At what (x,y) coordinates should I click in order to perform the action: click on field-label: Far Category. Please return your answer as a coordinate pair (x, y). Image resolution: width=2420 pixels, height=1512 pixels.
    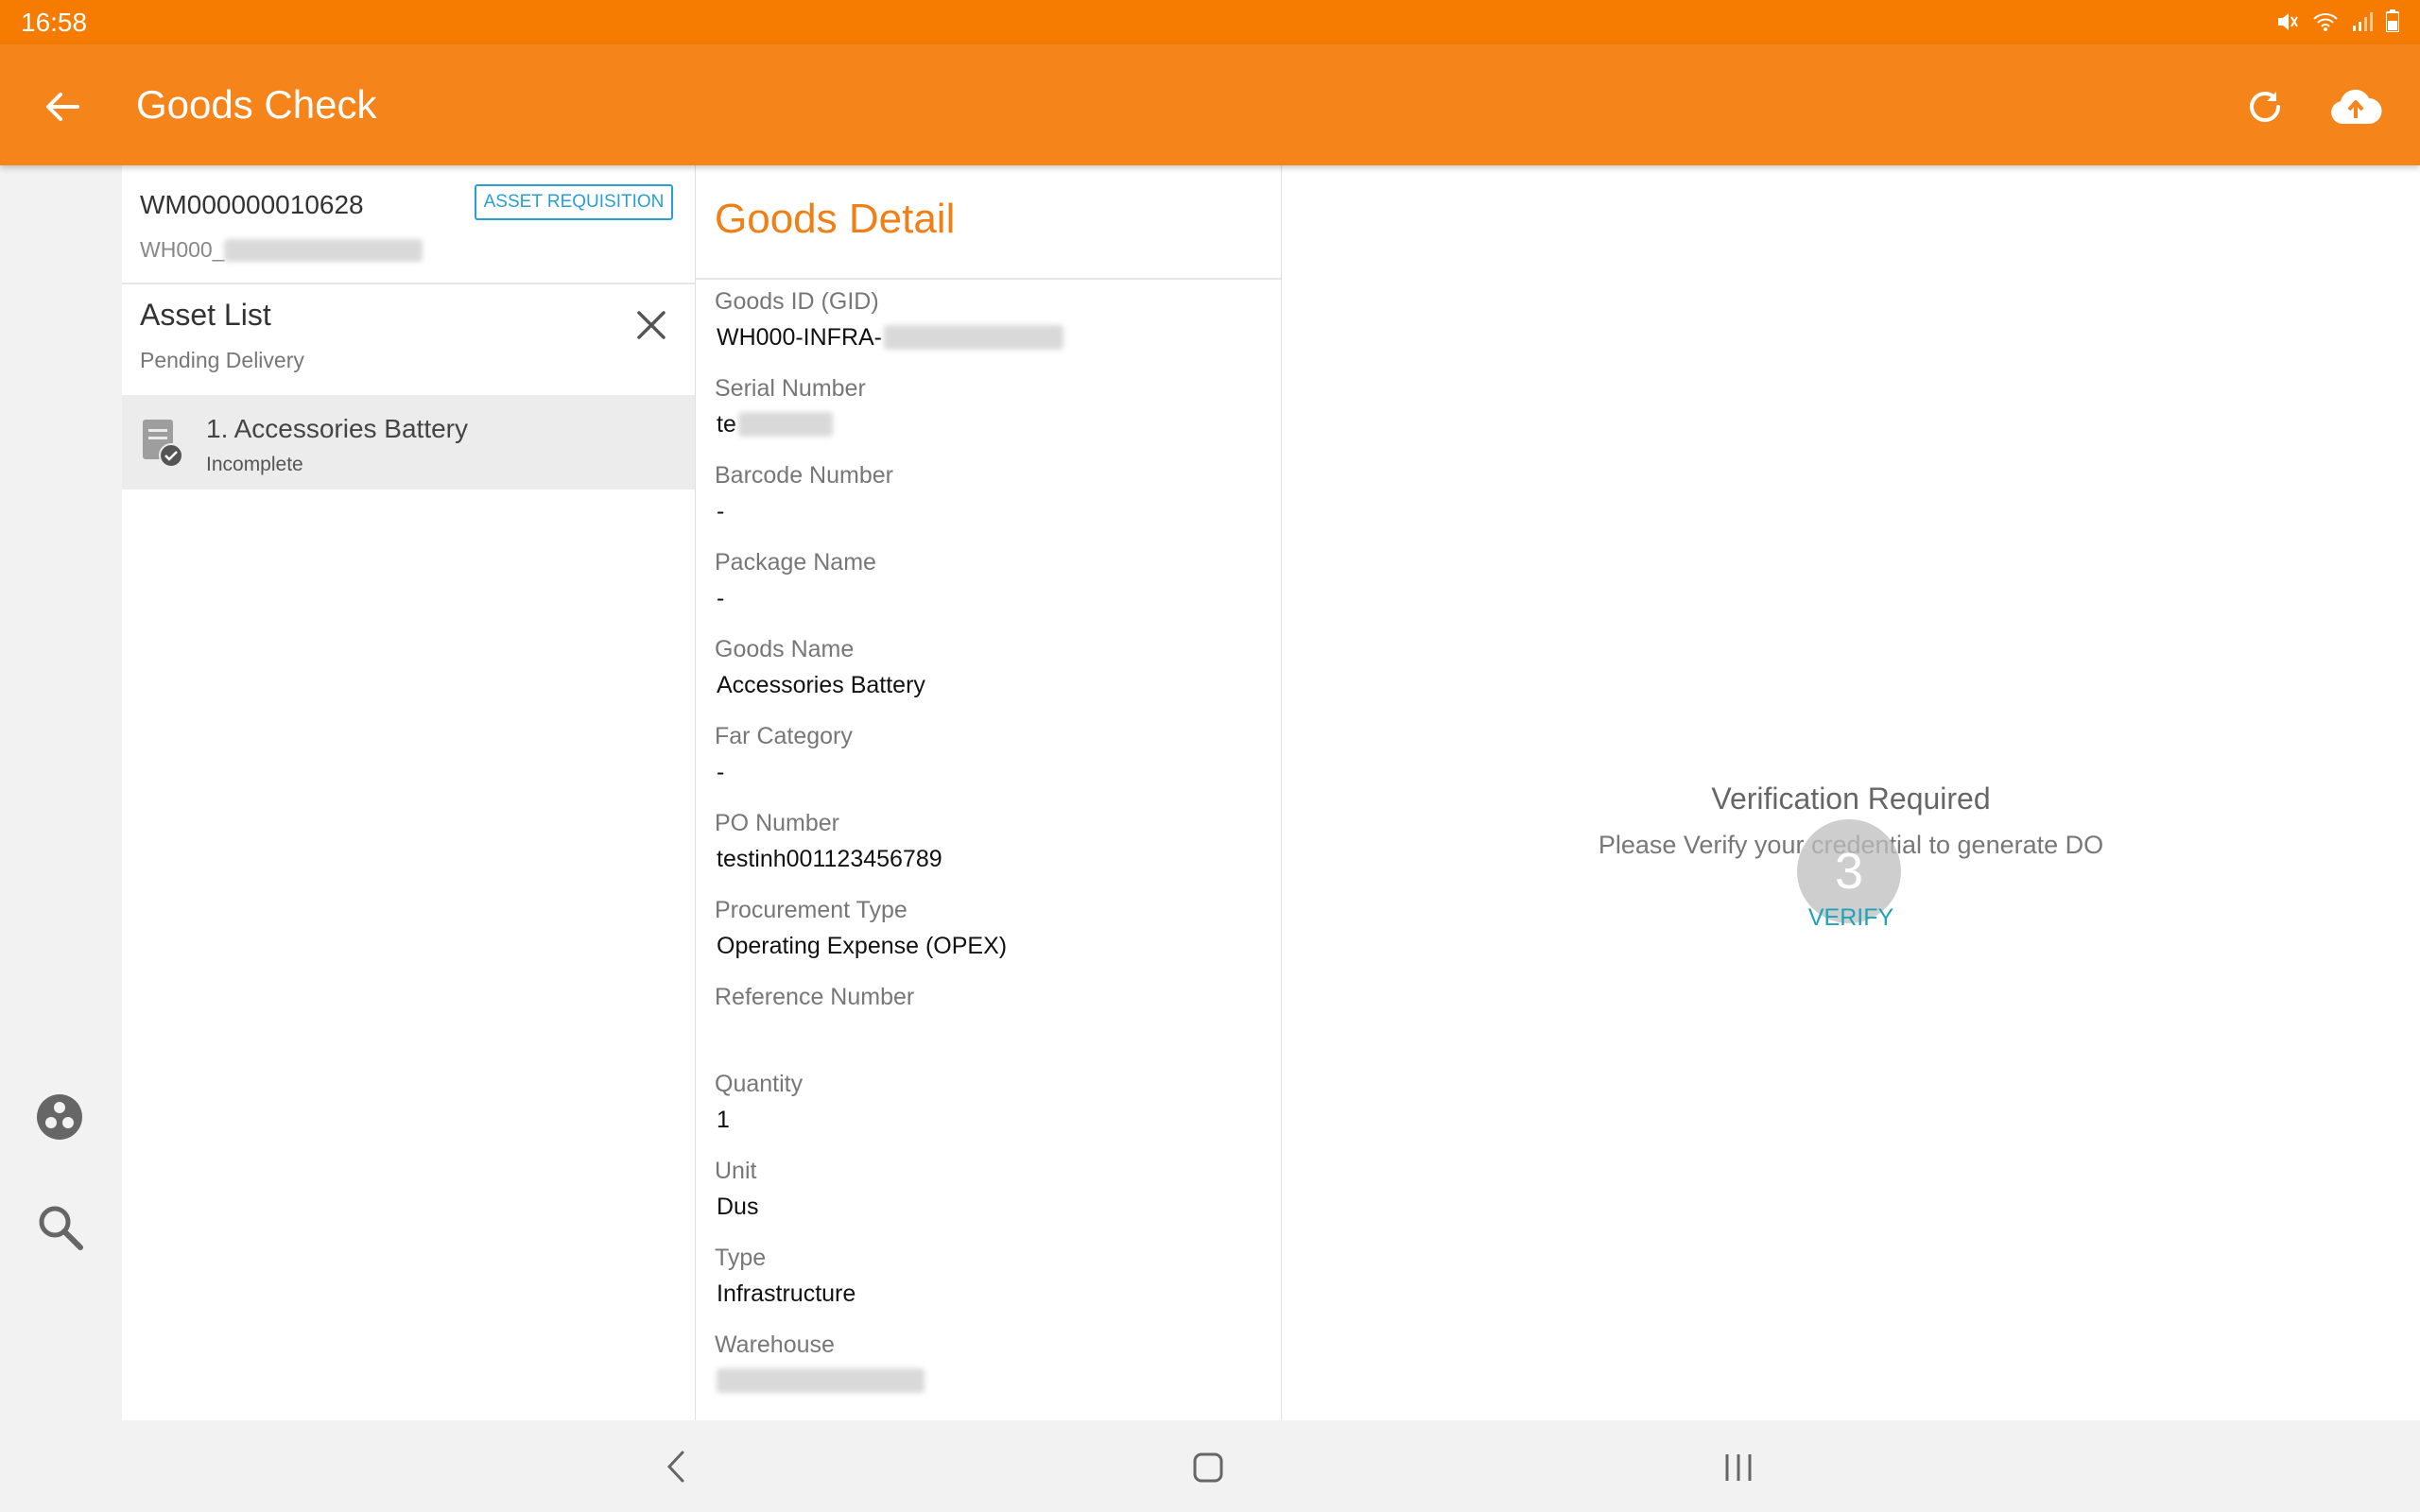
    Looking at the image, I should click on (784, 736).